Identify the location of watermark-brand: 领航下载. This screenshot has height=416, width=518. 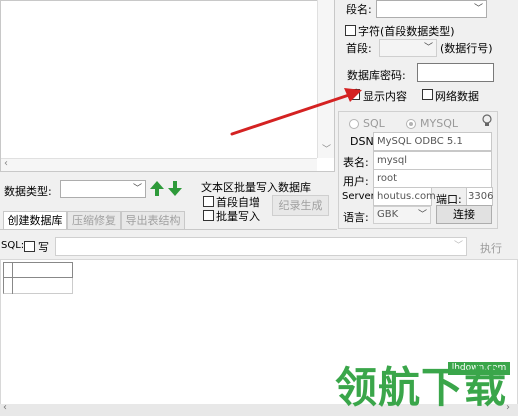
(421, 387).